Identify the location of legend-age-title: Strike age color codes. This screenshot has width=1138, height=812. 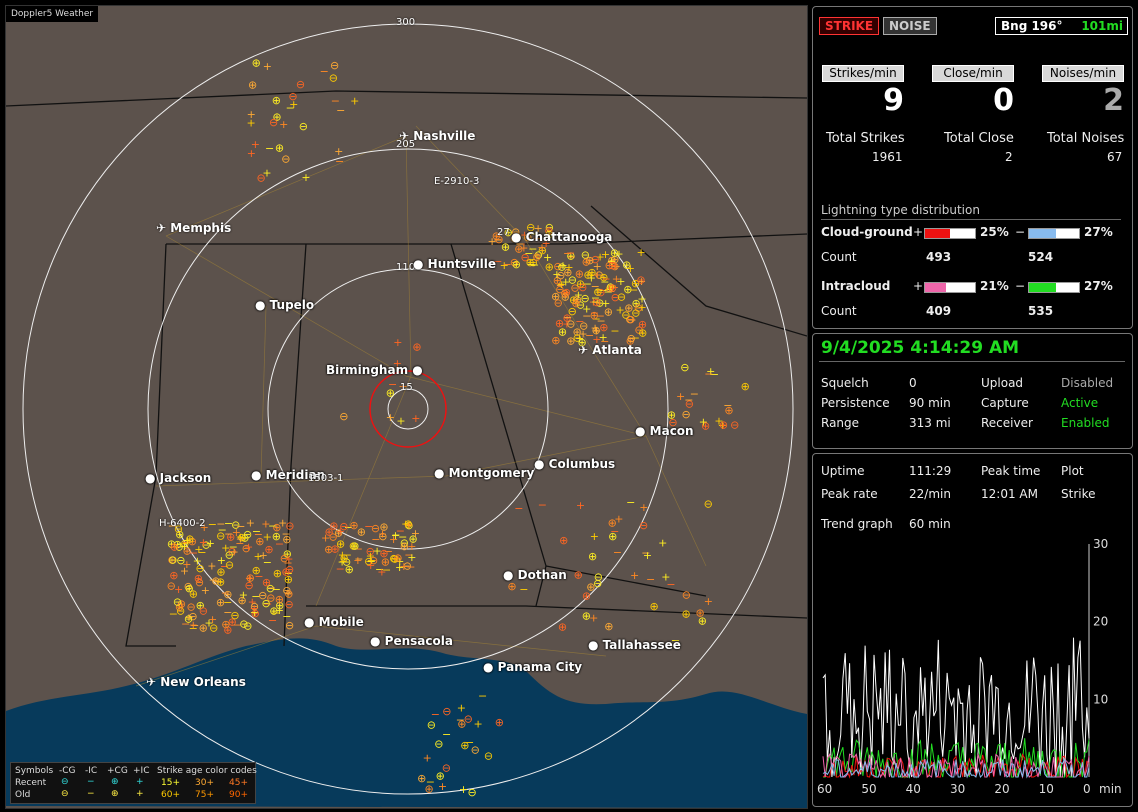
(207, 771).